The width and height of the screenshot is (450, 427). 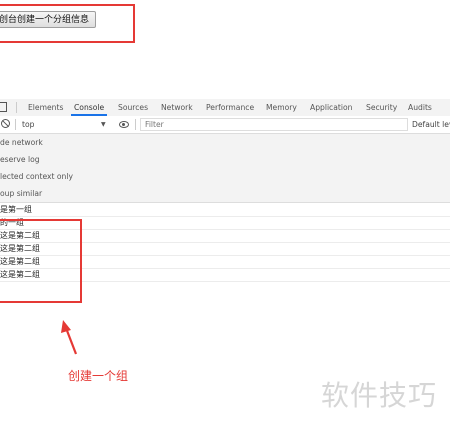 I want to click on dock-side-icon, so click(x=3, y=107).